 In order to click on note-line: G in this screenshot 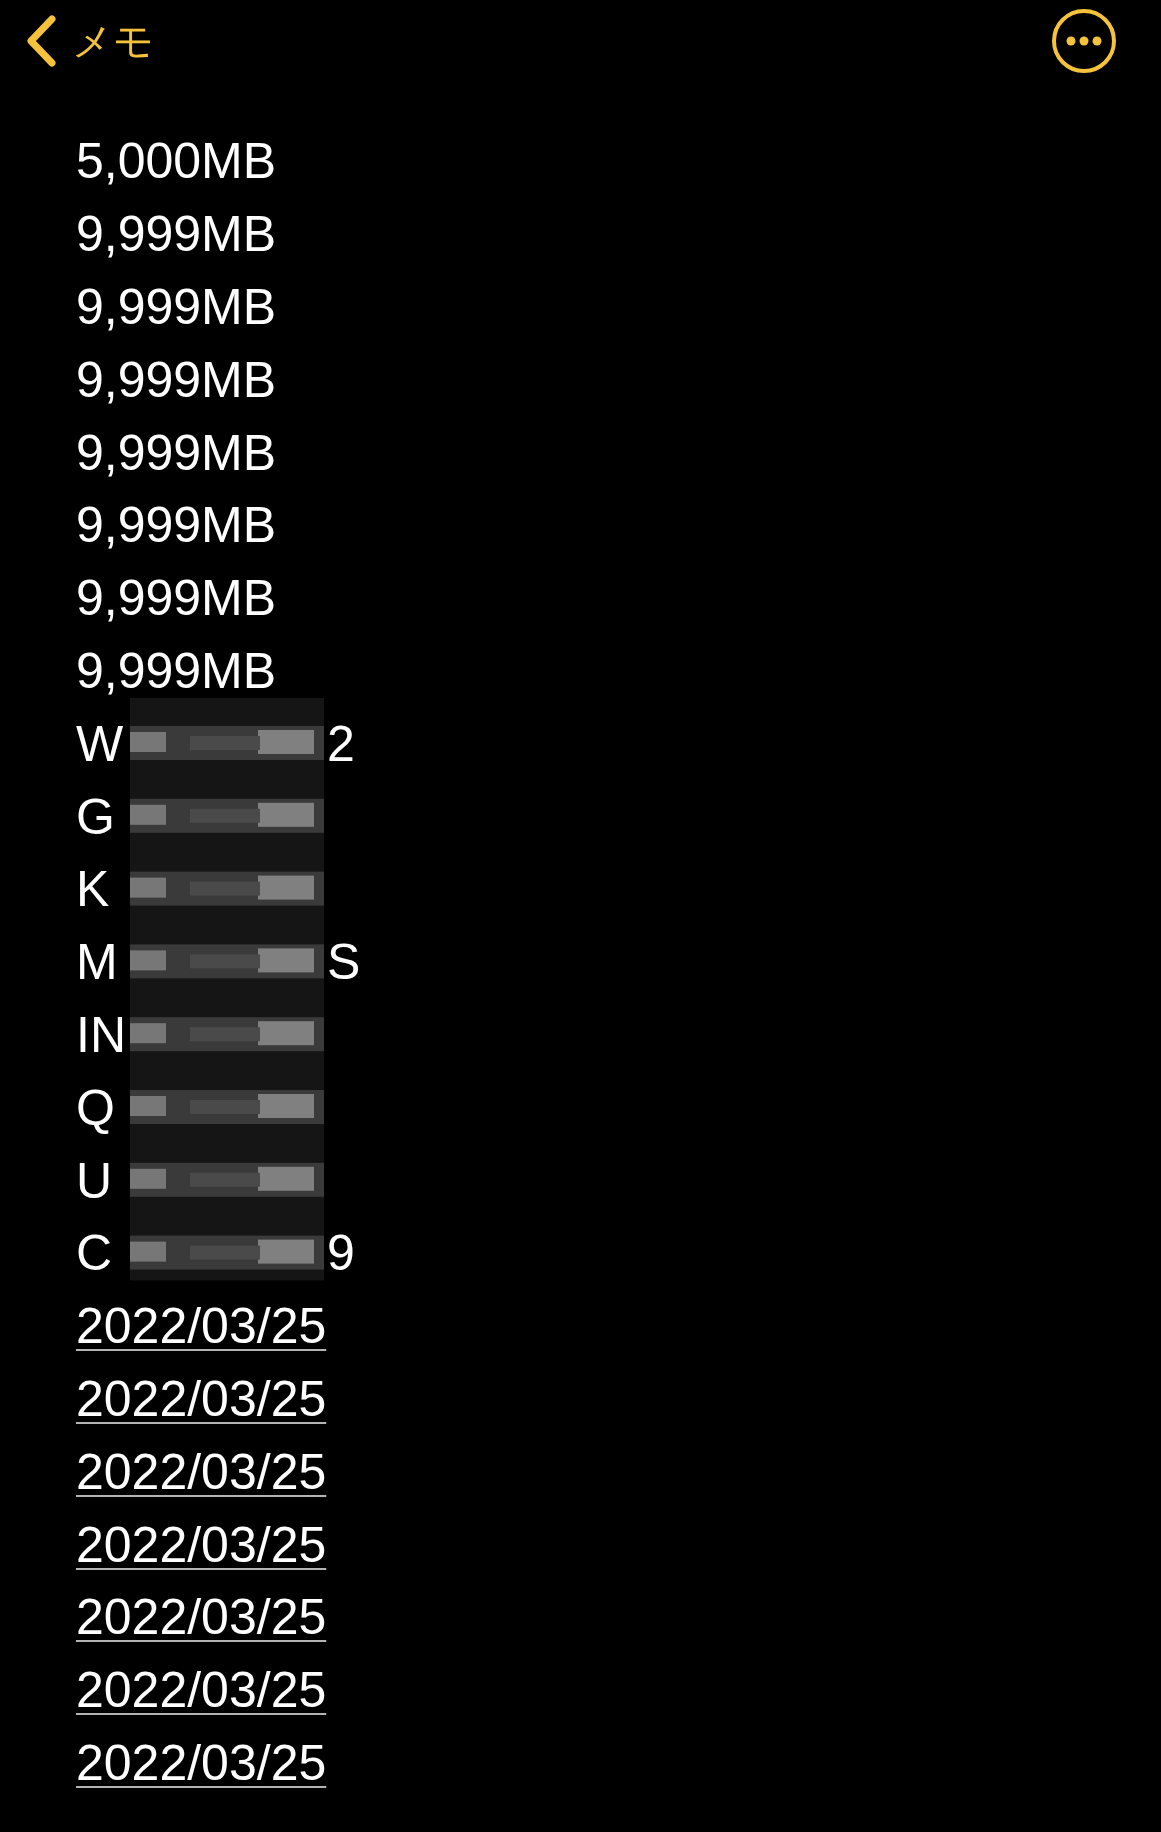, I will do `click(96, 816)`.